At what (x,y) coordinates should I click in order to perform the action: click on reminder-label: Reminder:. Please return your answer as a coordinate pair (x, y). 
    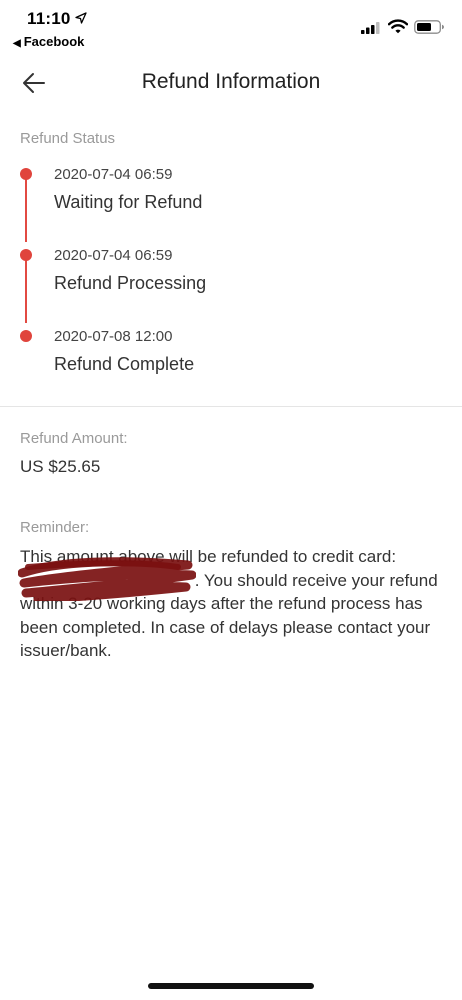
    Looking at the image, I should click on (55, 527).